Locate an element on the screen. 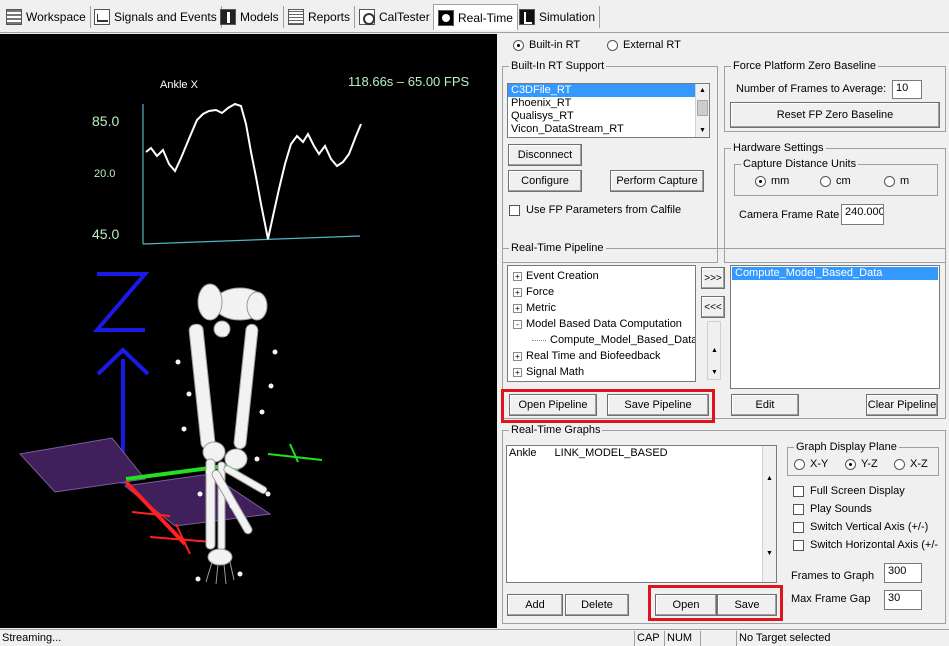  camera-frame-rate-input: 240.000 is located at coordinates (862, 214).